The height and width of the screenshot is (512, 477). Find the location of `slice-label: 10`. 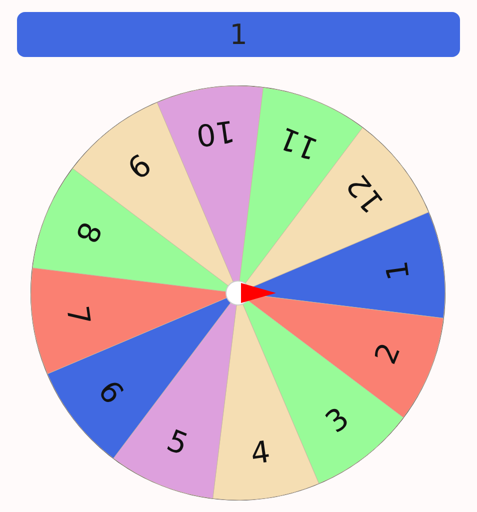

slice-label: 10 is located at coordinates (215, 132).